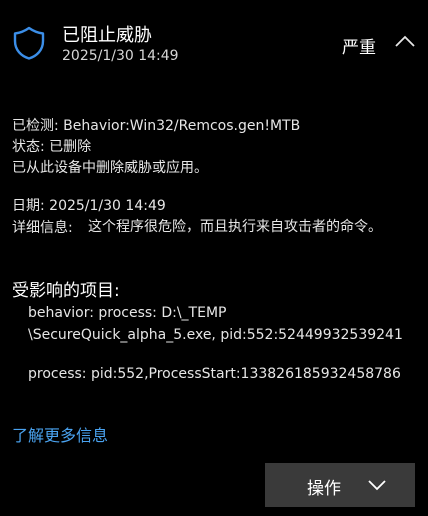  Describe the element at coordinates (324, 489) in the screenshot. I see `actions-button-label: 操作` at that location.